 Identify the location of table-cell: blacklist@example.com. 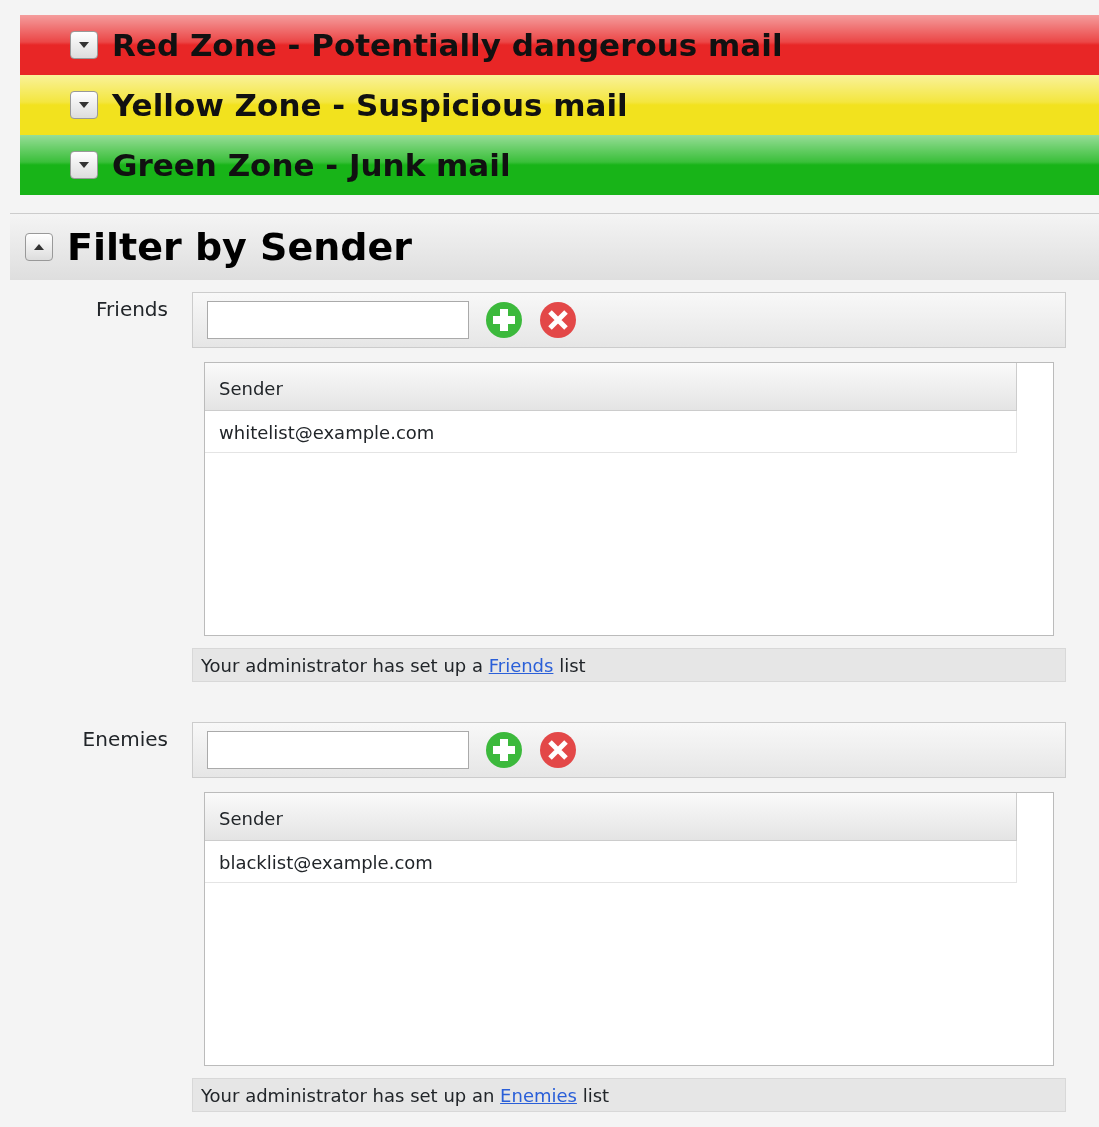
(611, 862).